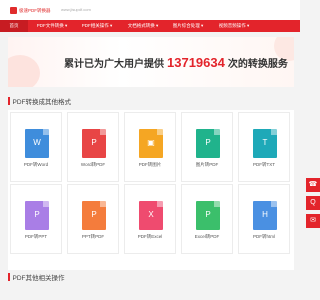 This screenshot has width=320, height=300. I want to click on tool-label: PDF转Excel, so click(150, 236).